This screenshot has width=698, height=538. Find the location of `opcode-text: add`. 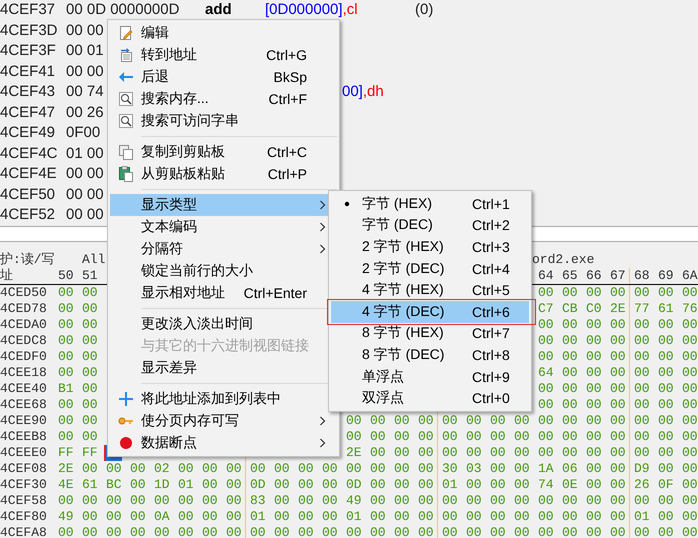

opcode-text: add is located at coordinates (218, 10).